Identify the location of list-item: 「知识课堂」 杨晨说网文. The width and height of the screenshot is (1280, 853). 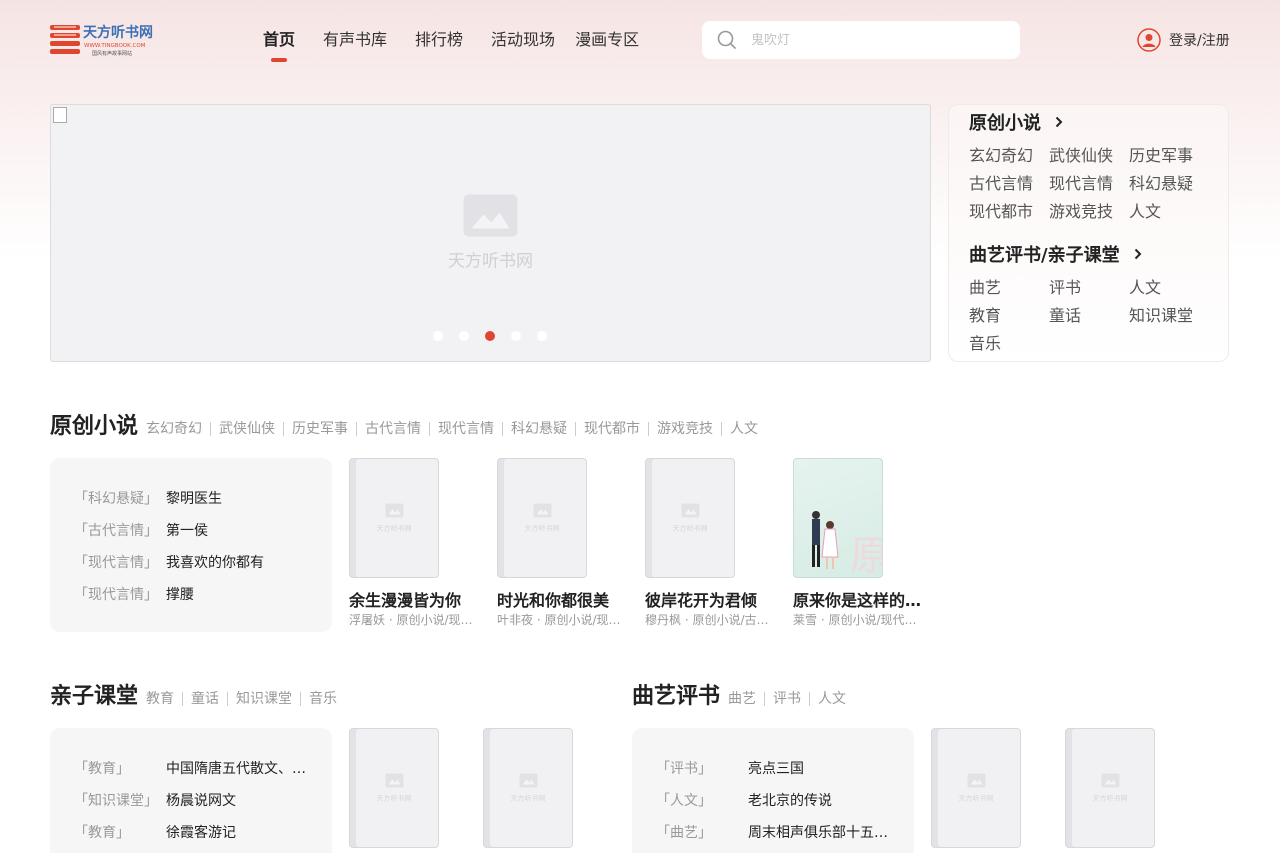
(155, 800).